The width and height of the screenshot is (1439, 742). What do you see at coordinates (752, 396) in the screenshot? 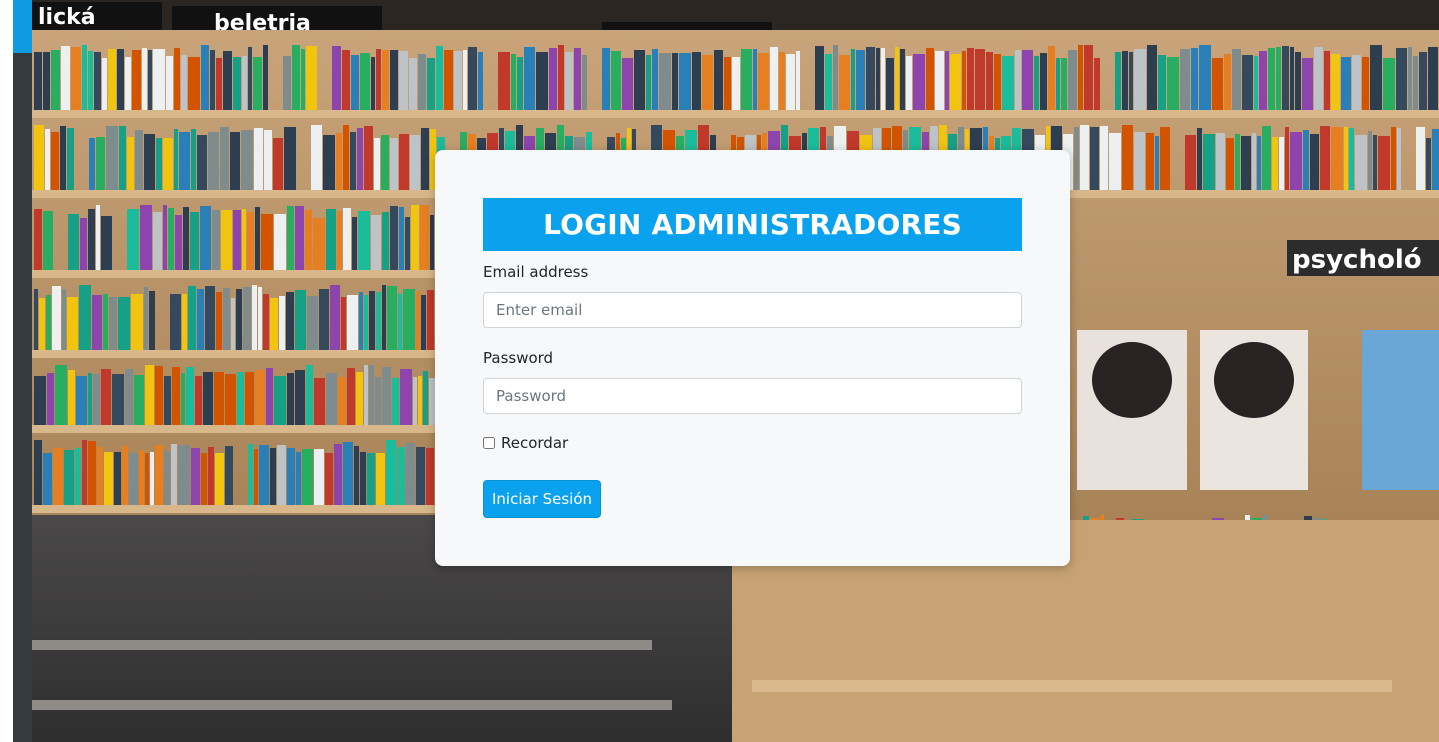
I see `password-field` at bounding box center [752, 396].